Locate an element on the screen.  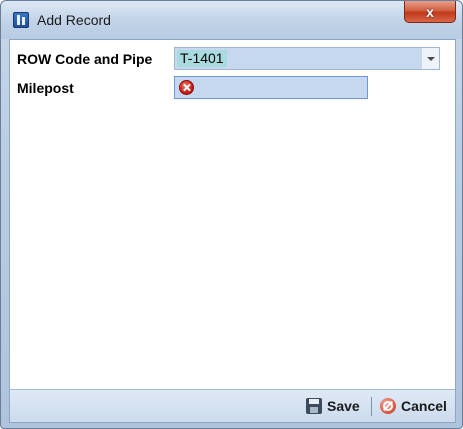
row-code-and-pipe-combo: T-1401 is located at coordinates (307, 58).